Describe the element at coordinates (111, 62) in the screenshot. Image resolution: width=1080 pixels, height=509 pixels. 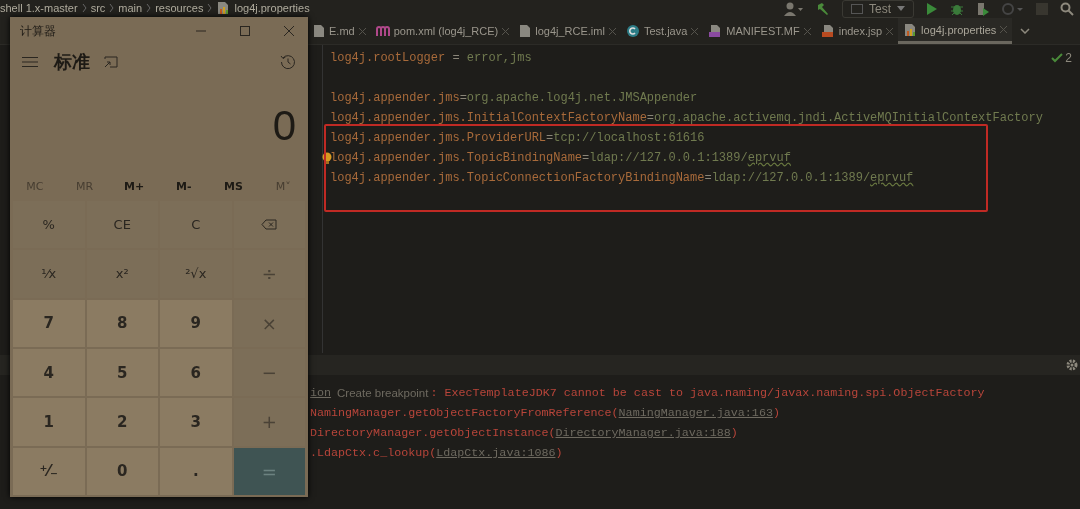
I see `keep-on-top-icon` at that location.